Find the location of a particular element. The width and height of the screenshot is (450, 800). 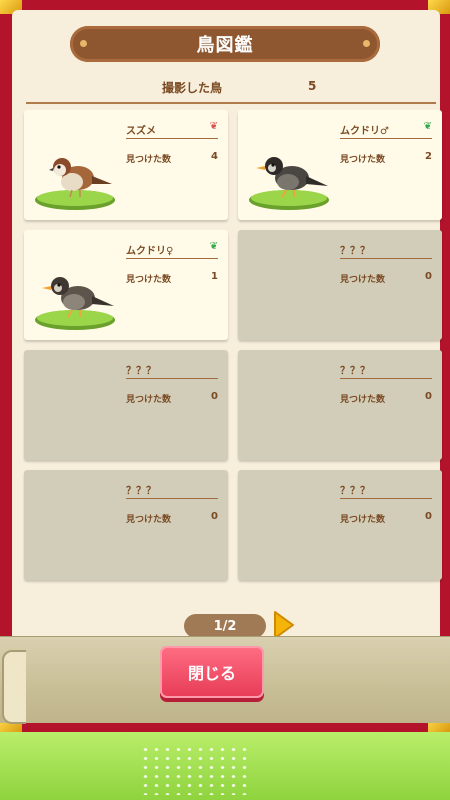

bird-name: ムクドリ♂ ❦ is located at coordinates (386, 130).